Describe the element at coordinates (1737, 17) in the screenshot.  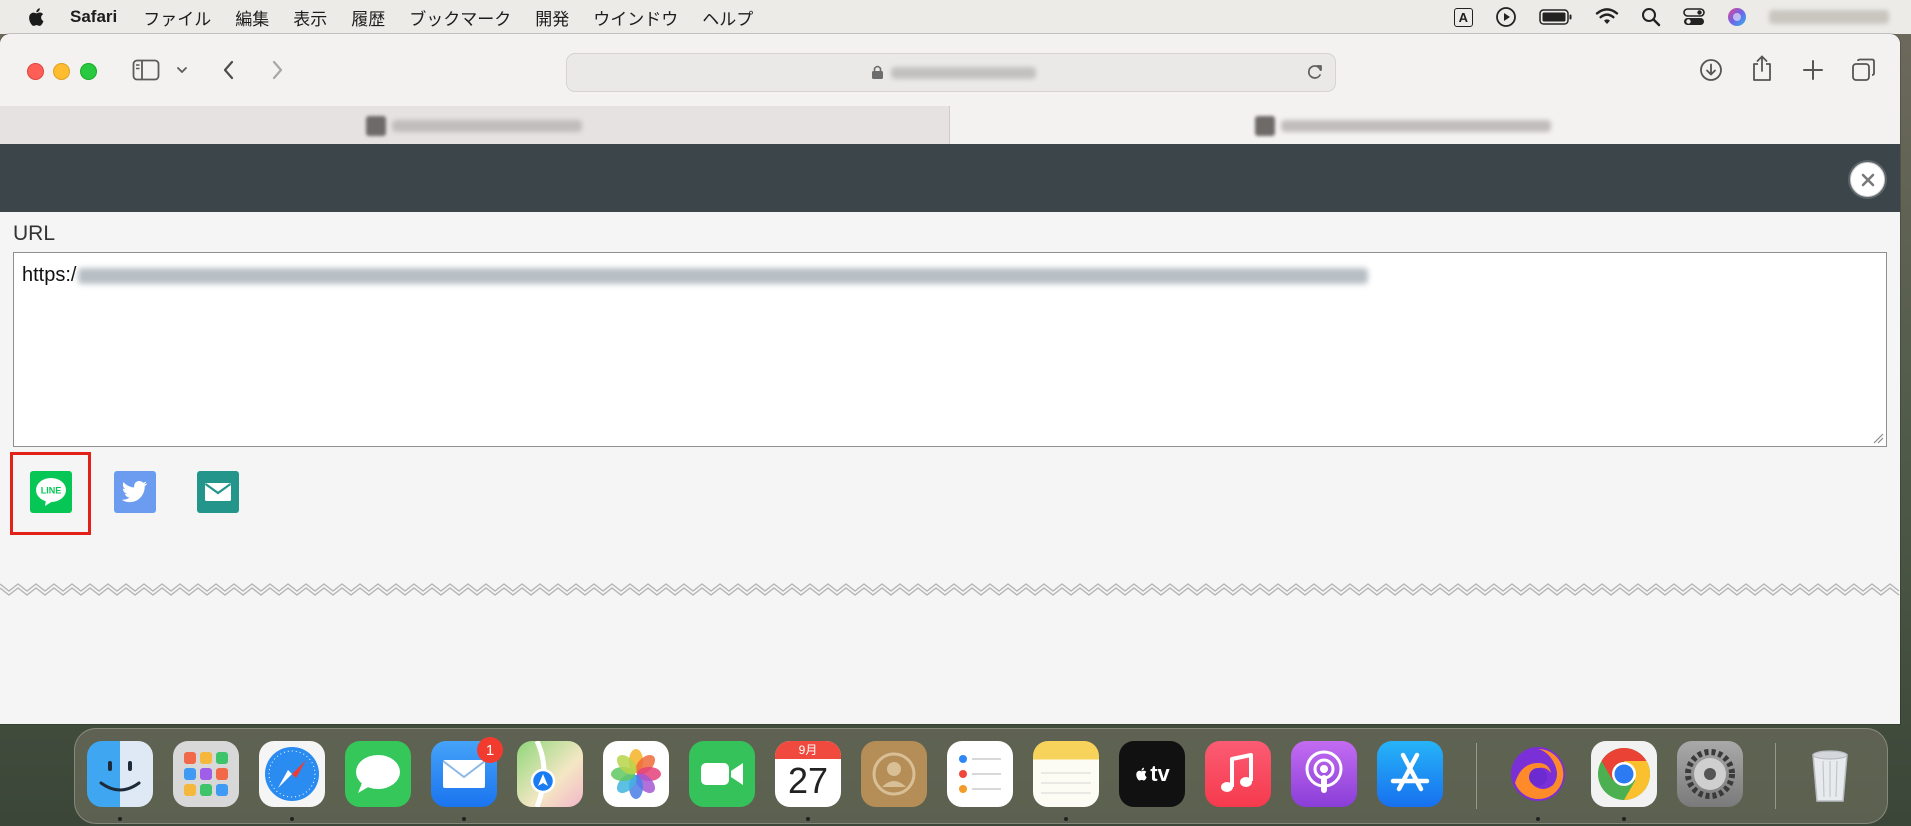
I see `siri-icon` at that location.